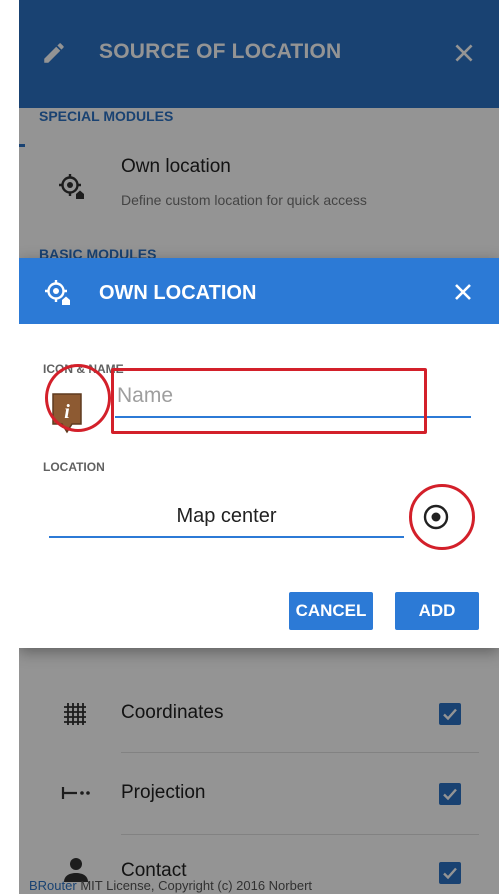  Describe the element at coordinates (58, 295) in the screenshot. I see `own-location-icon` at that location.